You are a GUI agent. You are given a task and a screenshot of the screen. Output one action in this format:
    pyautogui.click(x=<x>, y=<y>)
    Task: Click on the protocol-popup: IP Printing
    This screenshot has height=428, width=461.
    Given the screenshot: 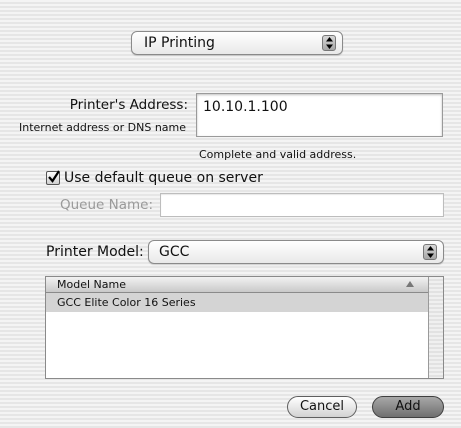 What is the action you would take?
    pyautogui.click(x=237, y=43)
    